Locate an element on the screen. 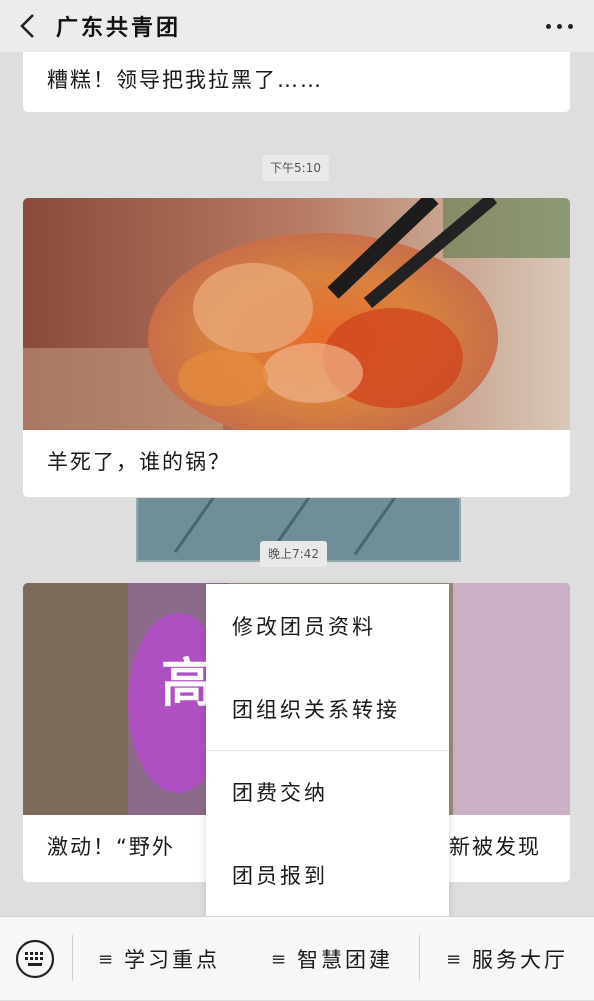 The height and width of the screenshot is (1001, 594). article-title: 羊死了，谁的锅？ is located at coordinates (139, 462).